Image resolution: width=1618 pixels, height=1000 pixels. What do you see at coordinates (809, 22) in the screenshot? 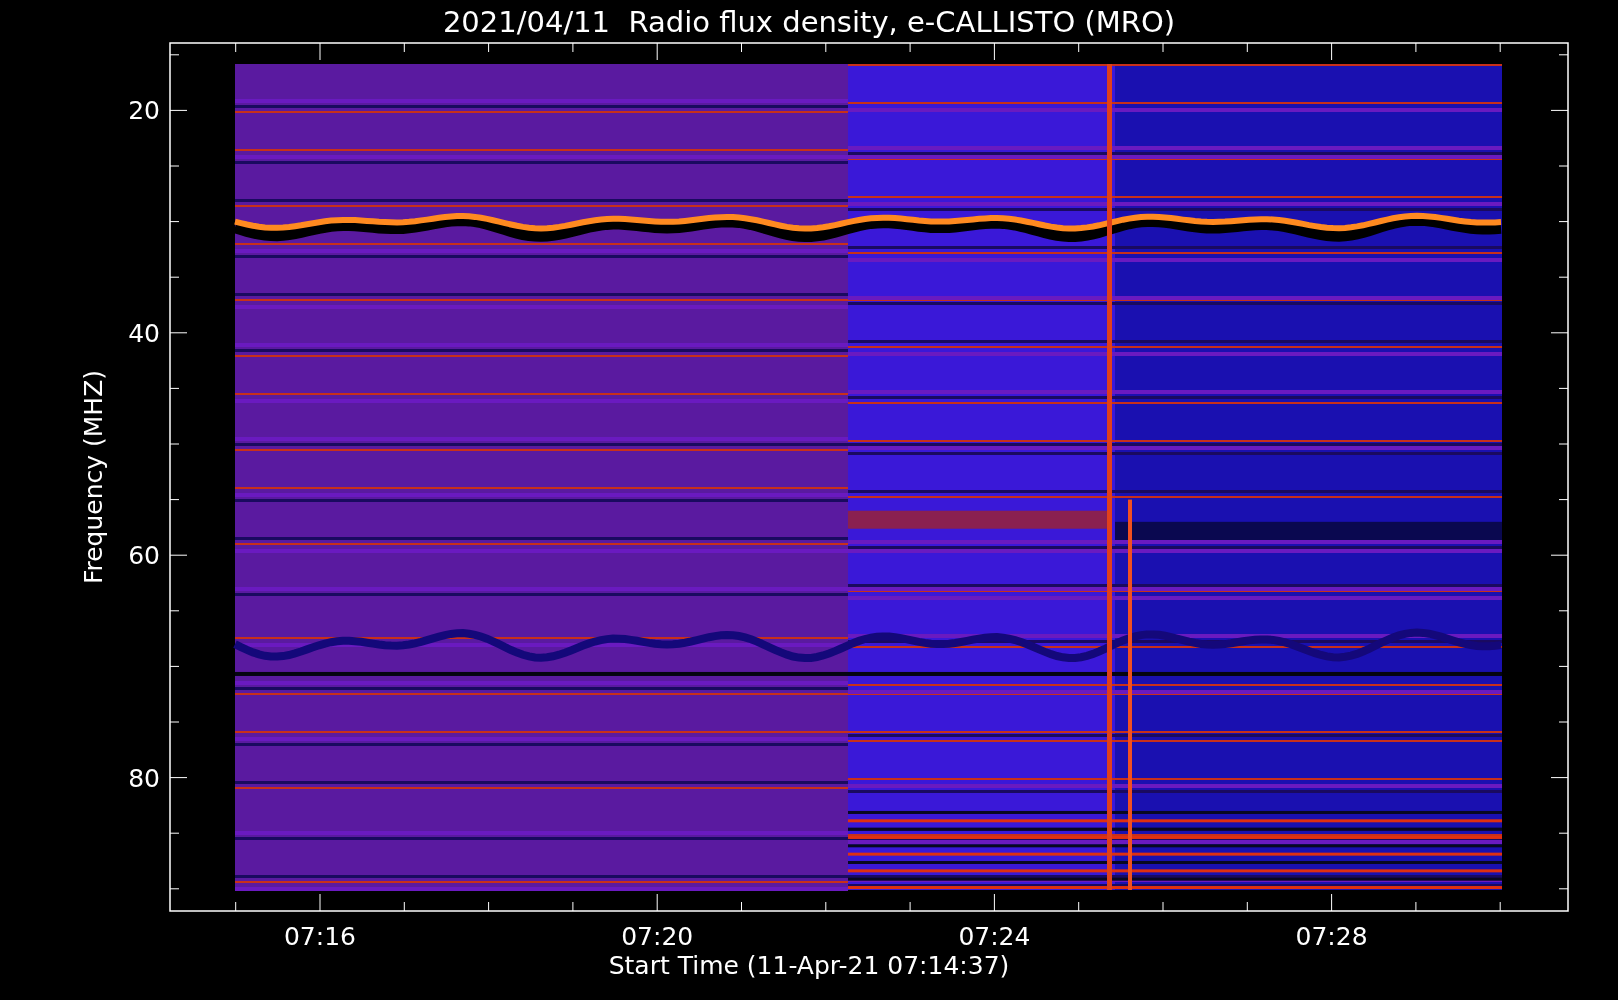
I see `plot-title: 2021/04/11 Radio flux density, e-CALLISTO (MRO)` at bounding box center [809, 22].